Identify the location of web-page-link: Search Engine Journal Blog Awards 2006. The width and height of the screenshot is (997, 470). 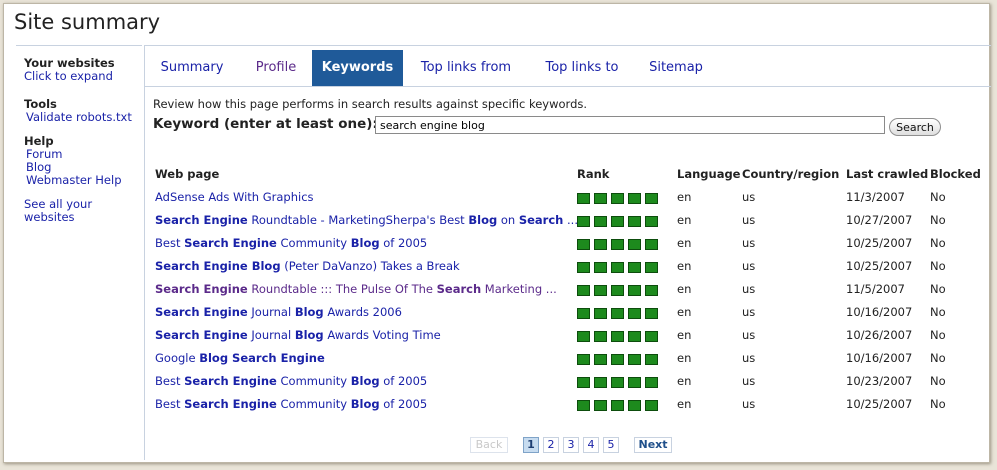
(278, 312).